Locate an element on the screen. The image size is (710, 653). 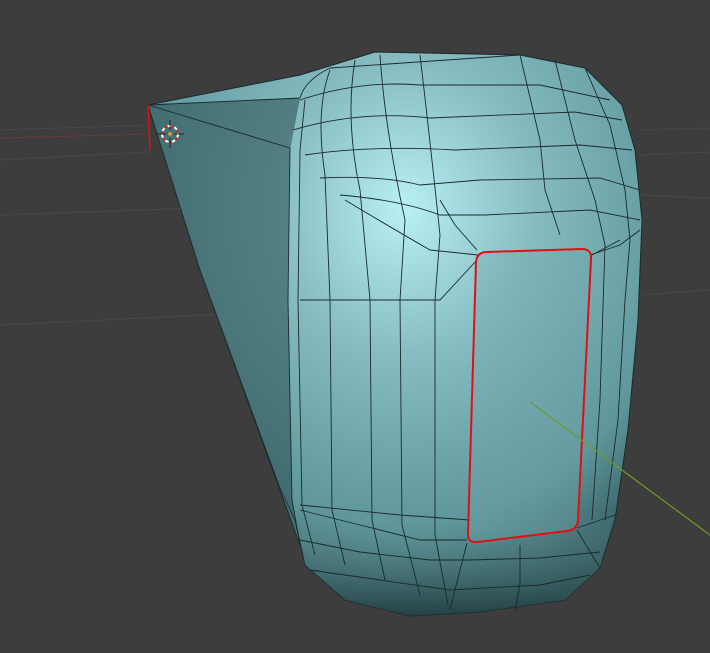
selected-face-loop is located at coordinates (529, 395).